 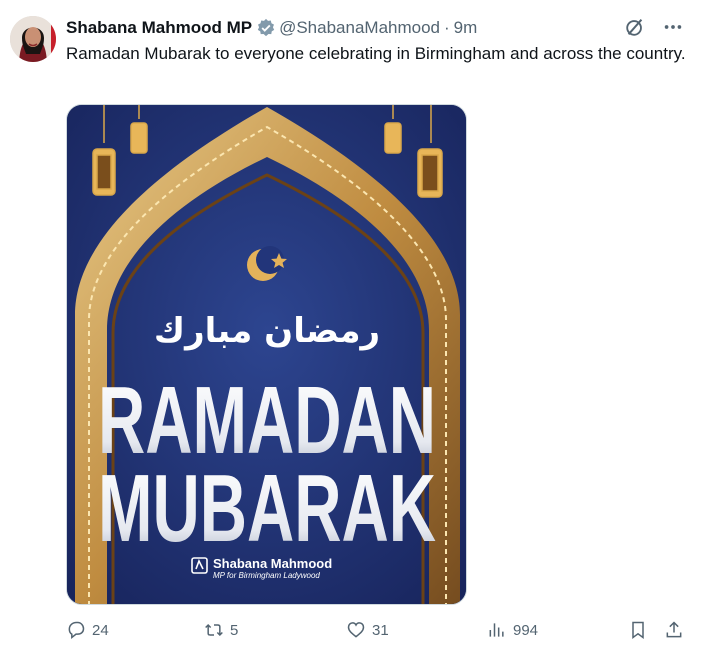 I want to click on share-icon, so click(x=674, y=629).